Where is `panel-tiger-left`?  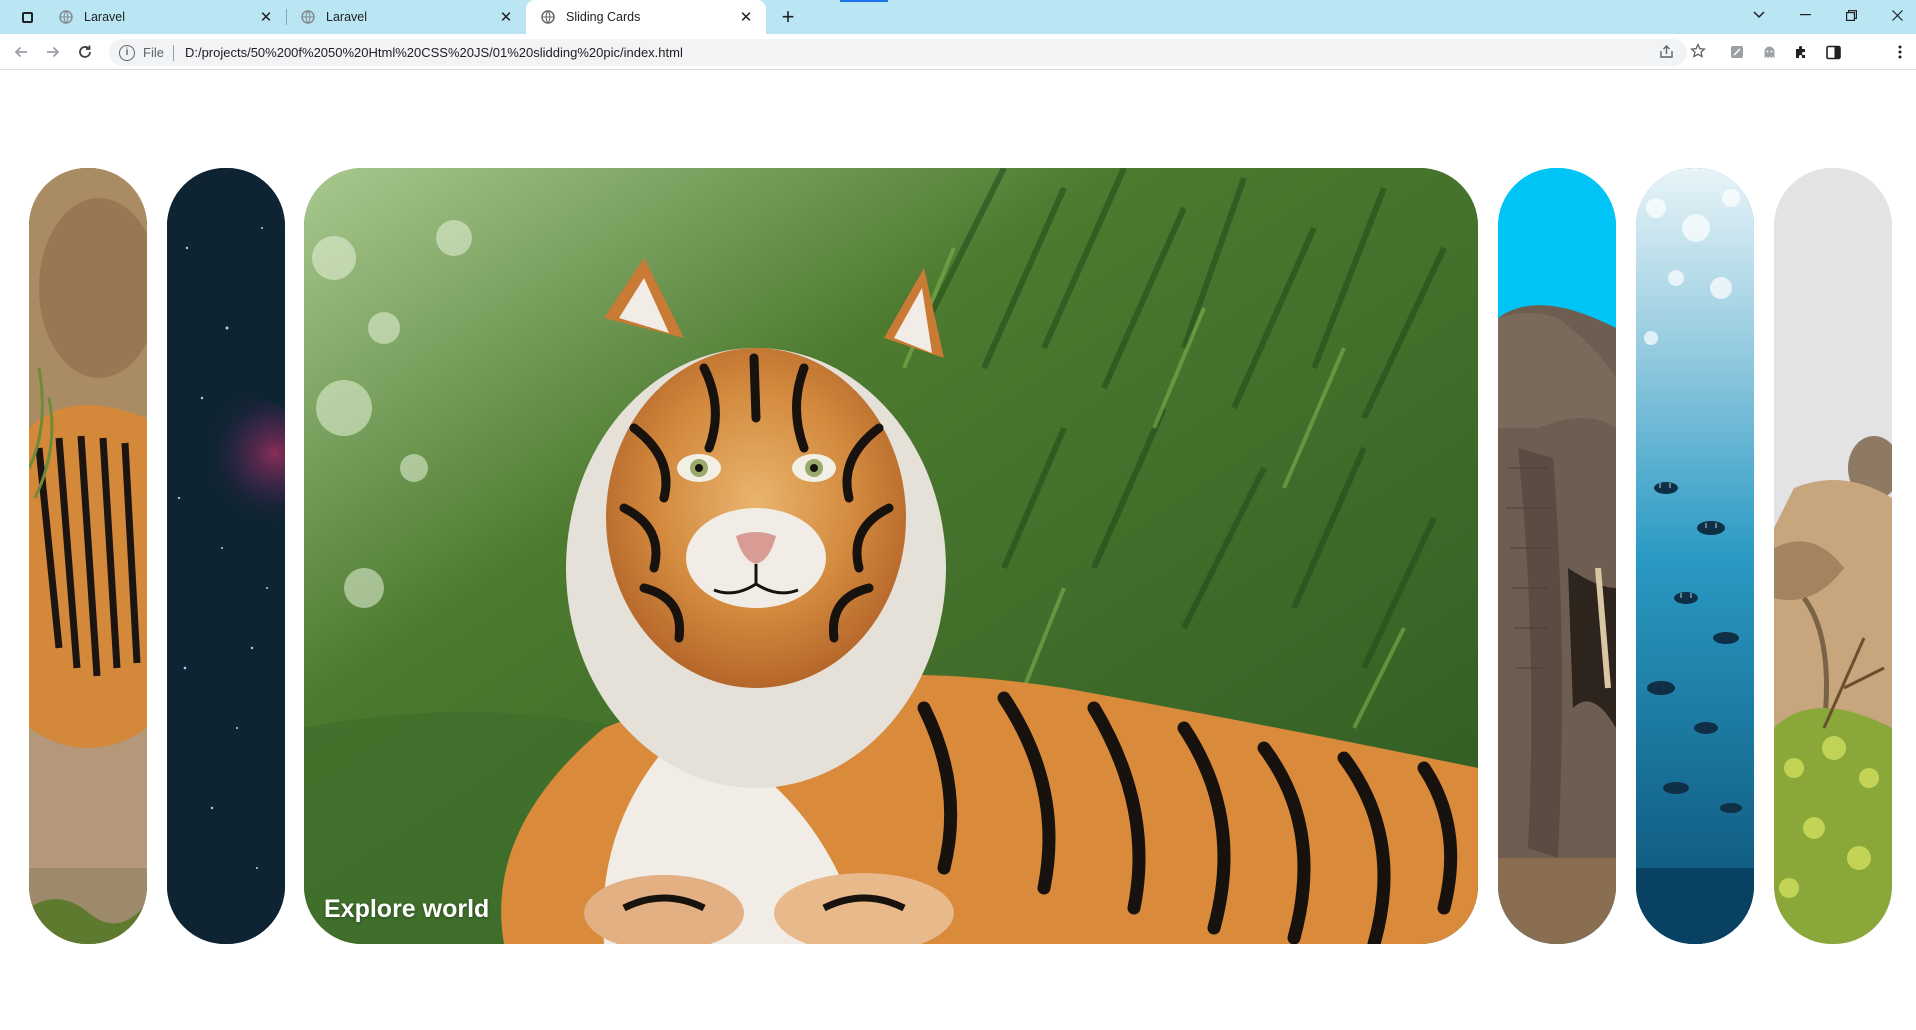
panel-tiger-left is located at coordinates (88, 556).